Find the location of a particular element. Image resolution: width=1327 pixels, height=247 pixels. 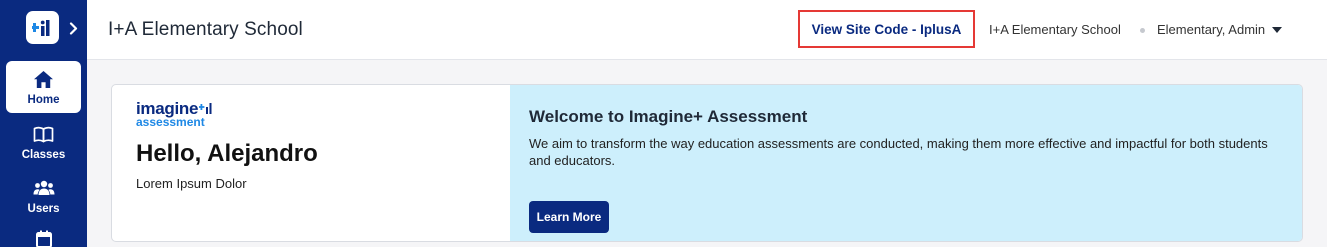

brand-subtitle: assessment is located at coordinates (170, 122).